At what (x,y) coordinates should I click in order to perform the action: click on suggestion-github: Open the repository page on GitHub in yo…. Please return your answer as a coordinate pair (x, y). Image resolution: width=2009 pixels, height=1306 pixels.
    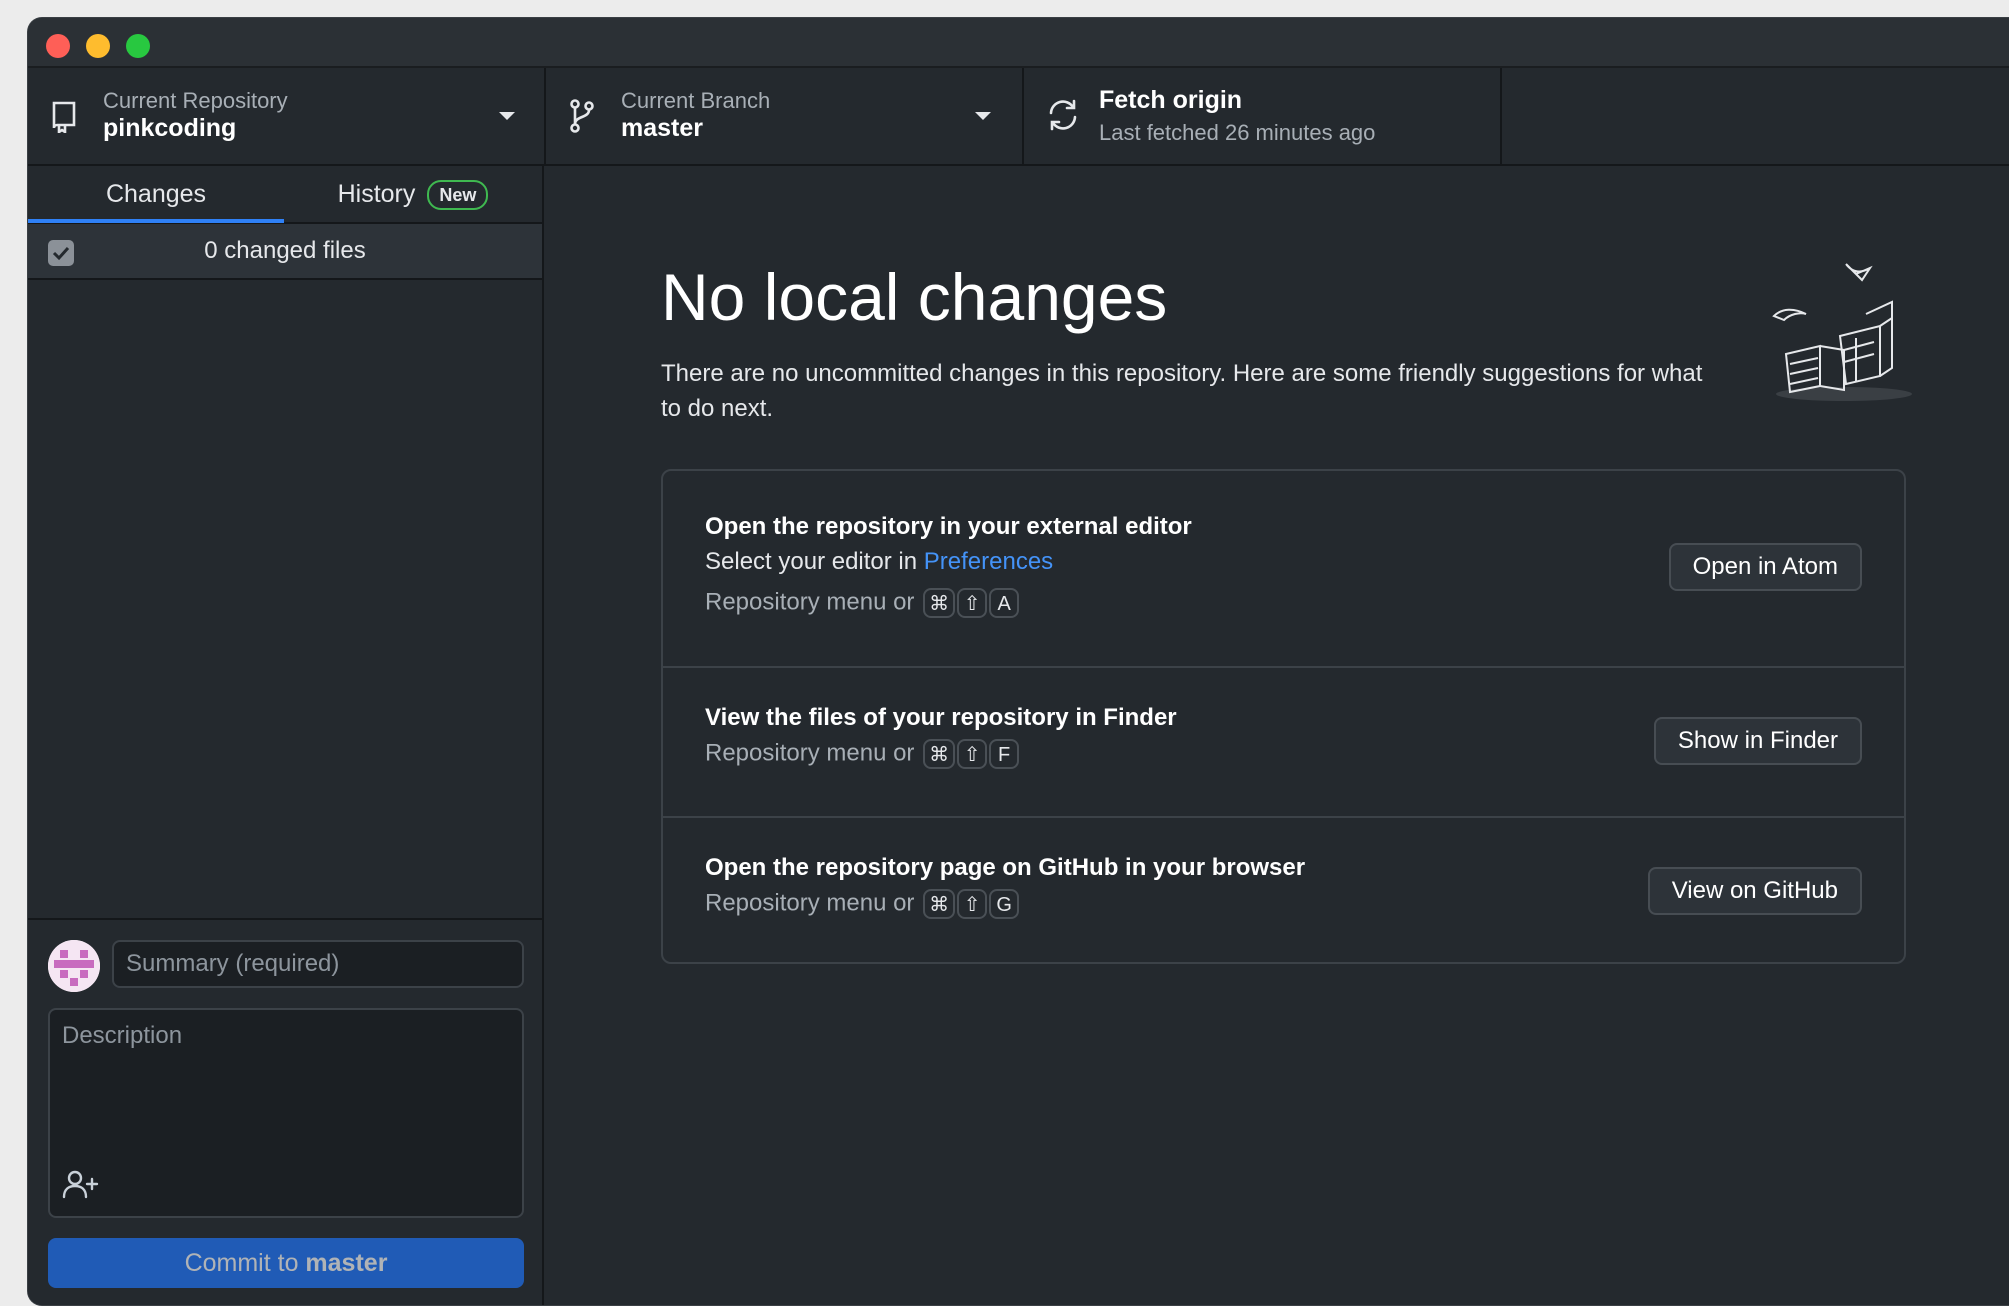
    Looking at the image, I should click on (1283, 889).